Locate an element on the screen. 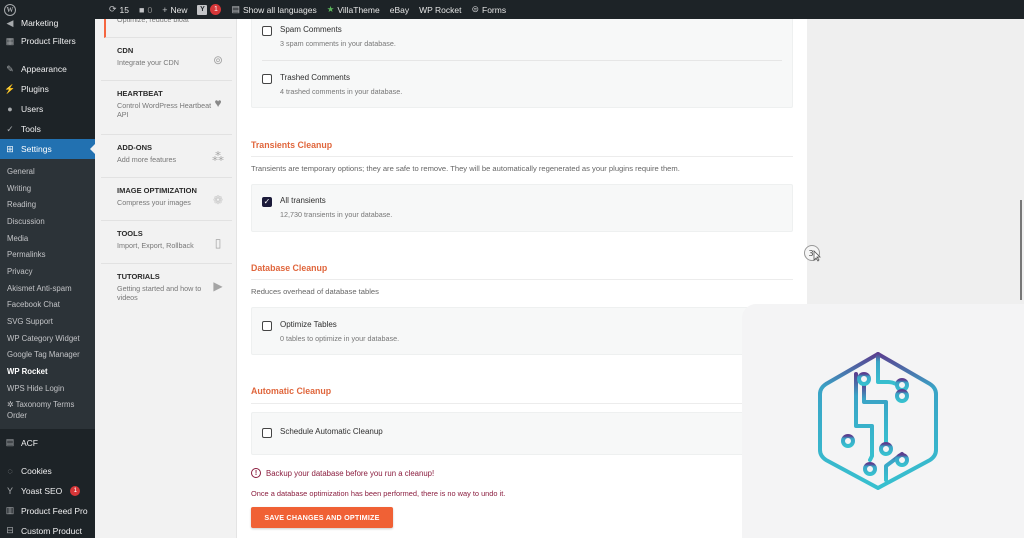 The width and height of the screenshot is (1024, 538). tools-icon: ▯ is located at coordinates (218, 243).